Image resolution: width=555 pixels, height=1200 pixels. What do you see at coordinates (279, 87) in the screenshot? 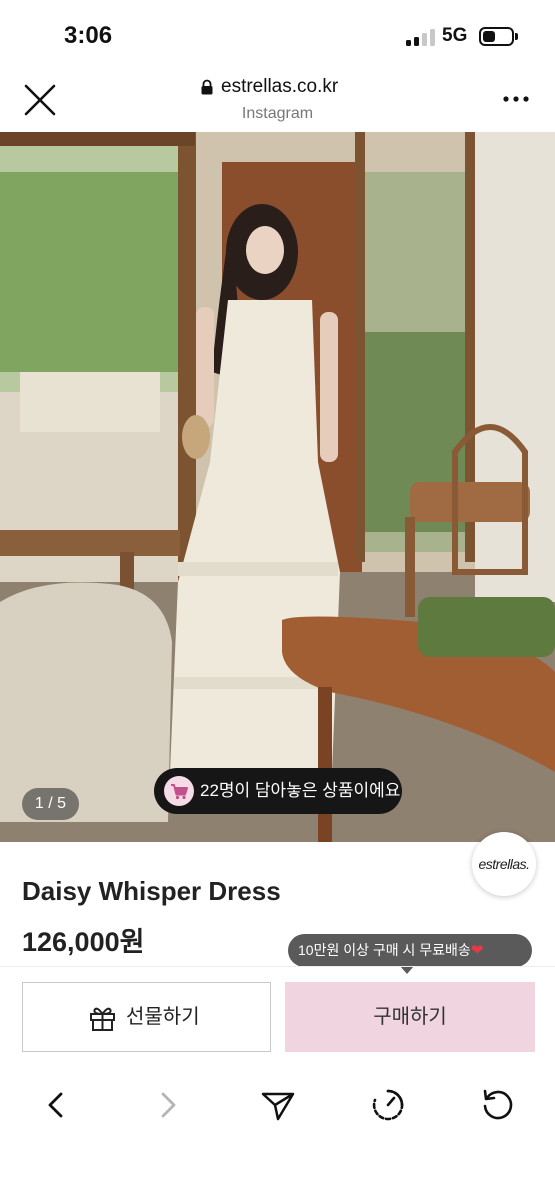
I see `url-text: estrellas.co.kr` at bounding box center [279, 87].